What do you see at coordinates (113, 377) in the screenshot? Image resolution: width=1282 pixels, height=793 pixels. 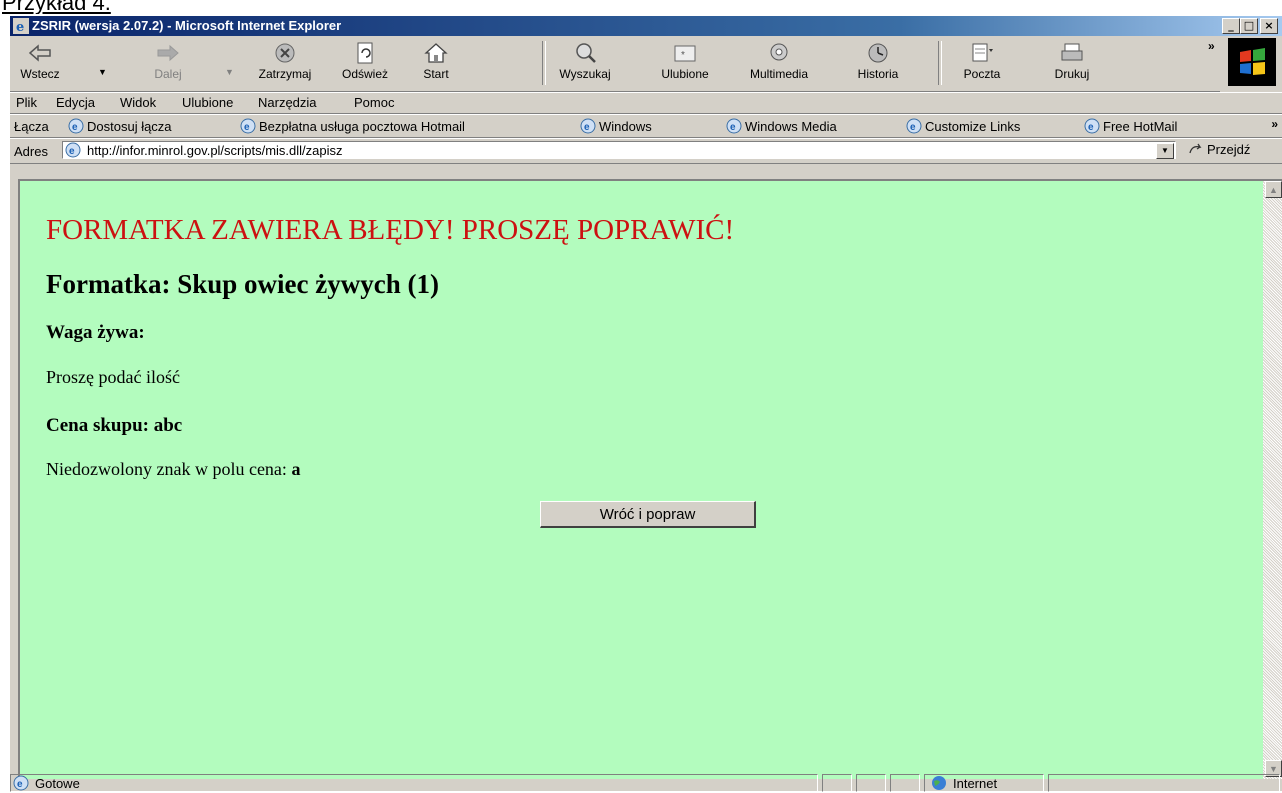 I see `field-waga-error: Proszę podać ilość` at bounding box center [113, 377].